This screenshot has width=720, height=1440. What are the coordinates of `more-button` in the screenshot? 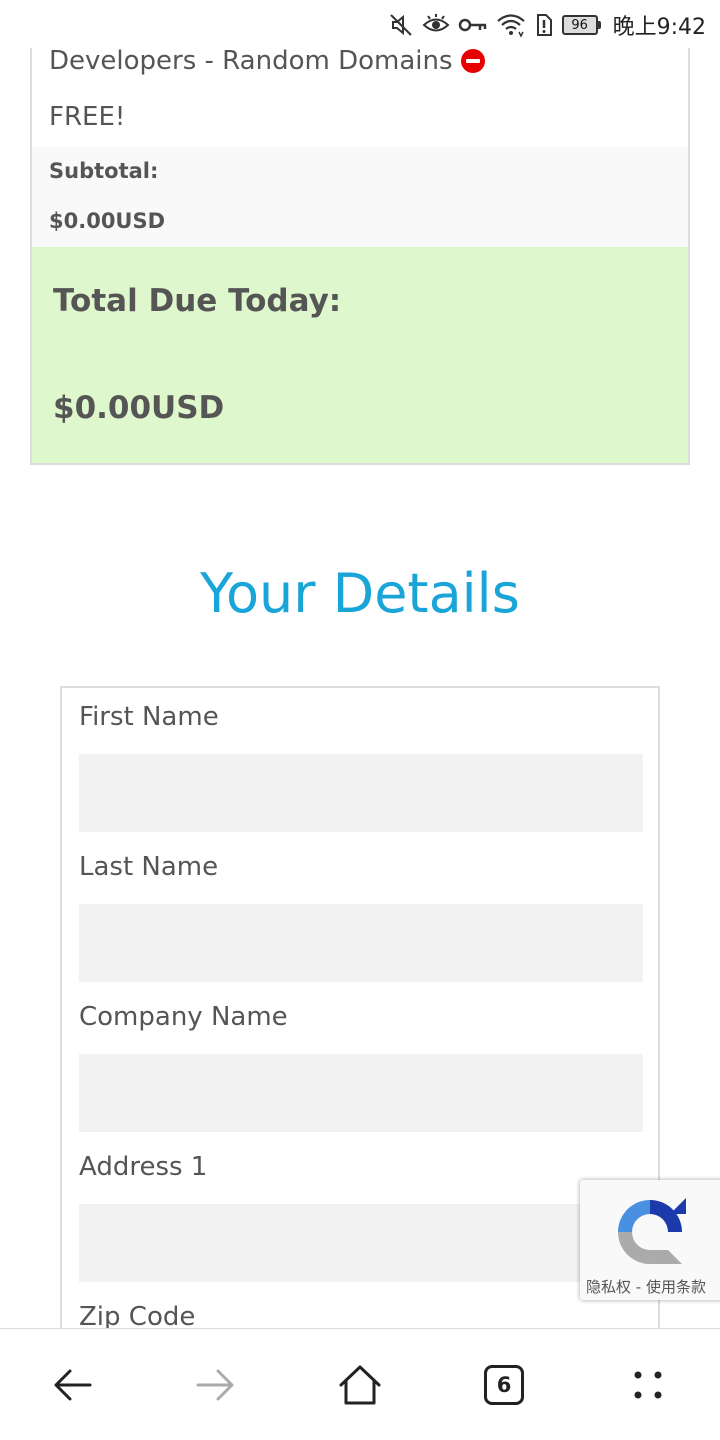 It's located at (648, 1385).